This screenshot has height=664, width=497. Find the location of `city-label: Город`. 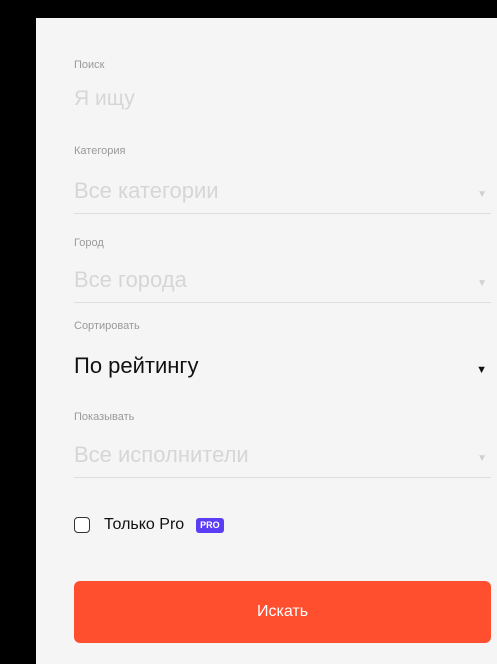

city-label: Город is located at coordinates (89, 243).